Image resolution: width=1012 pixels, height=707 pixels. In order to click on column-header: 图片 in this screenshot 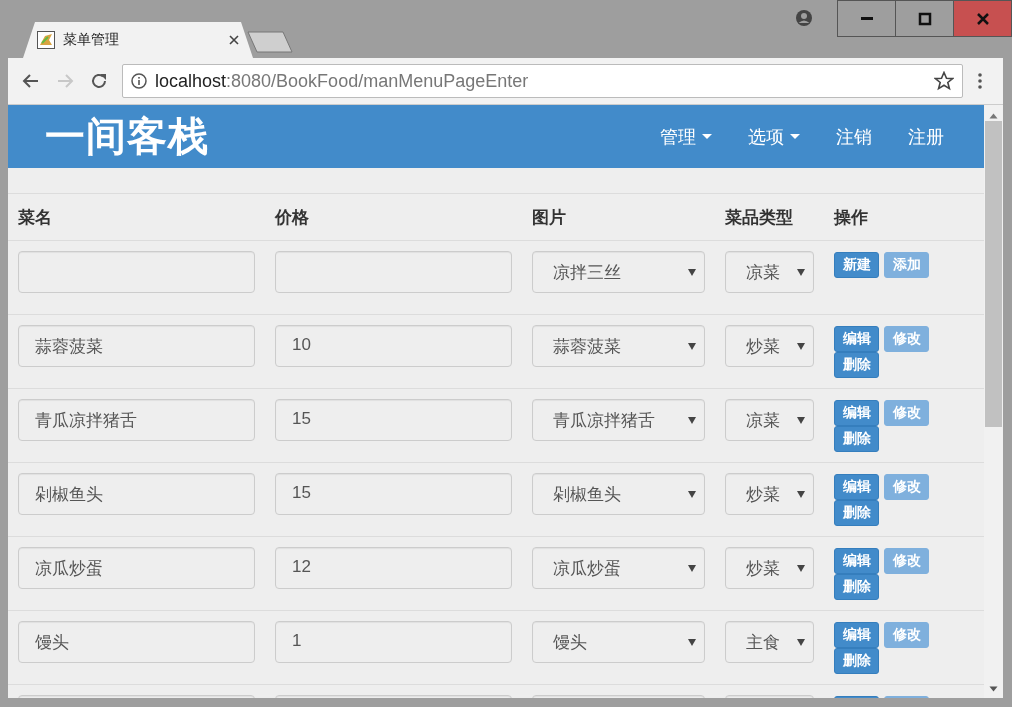, I will do `click(549, 217)`.